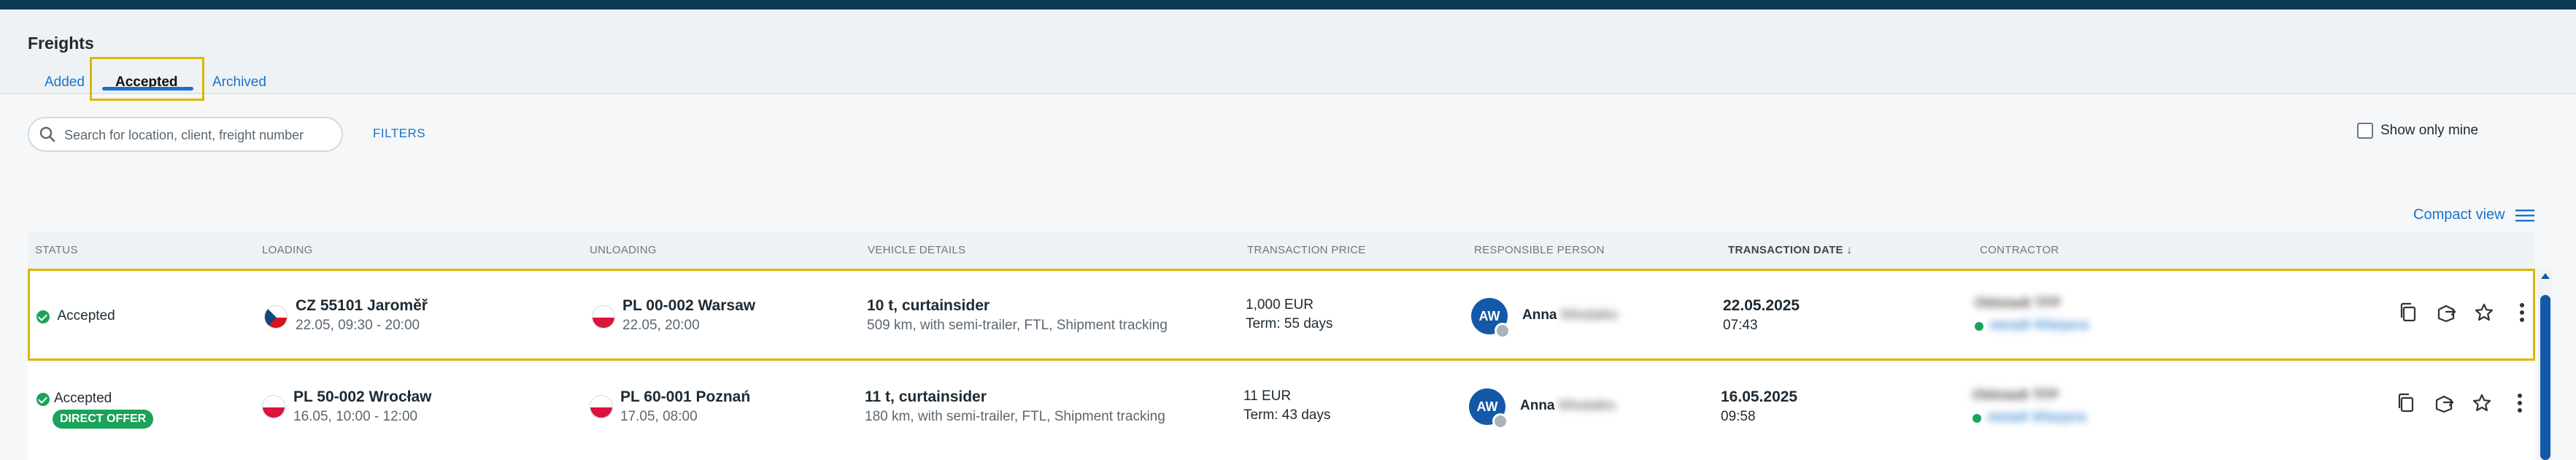 This screenshot has width=2576, height=460. I want to click on page-title: Freights, so click(61, 43).